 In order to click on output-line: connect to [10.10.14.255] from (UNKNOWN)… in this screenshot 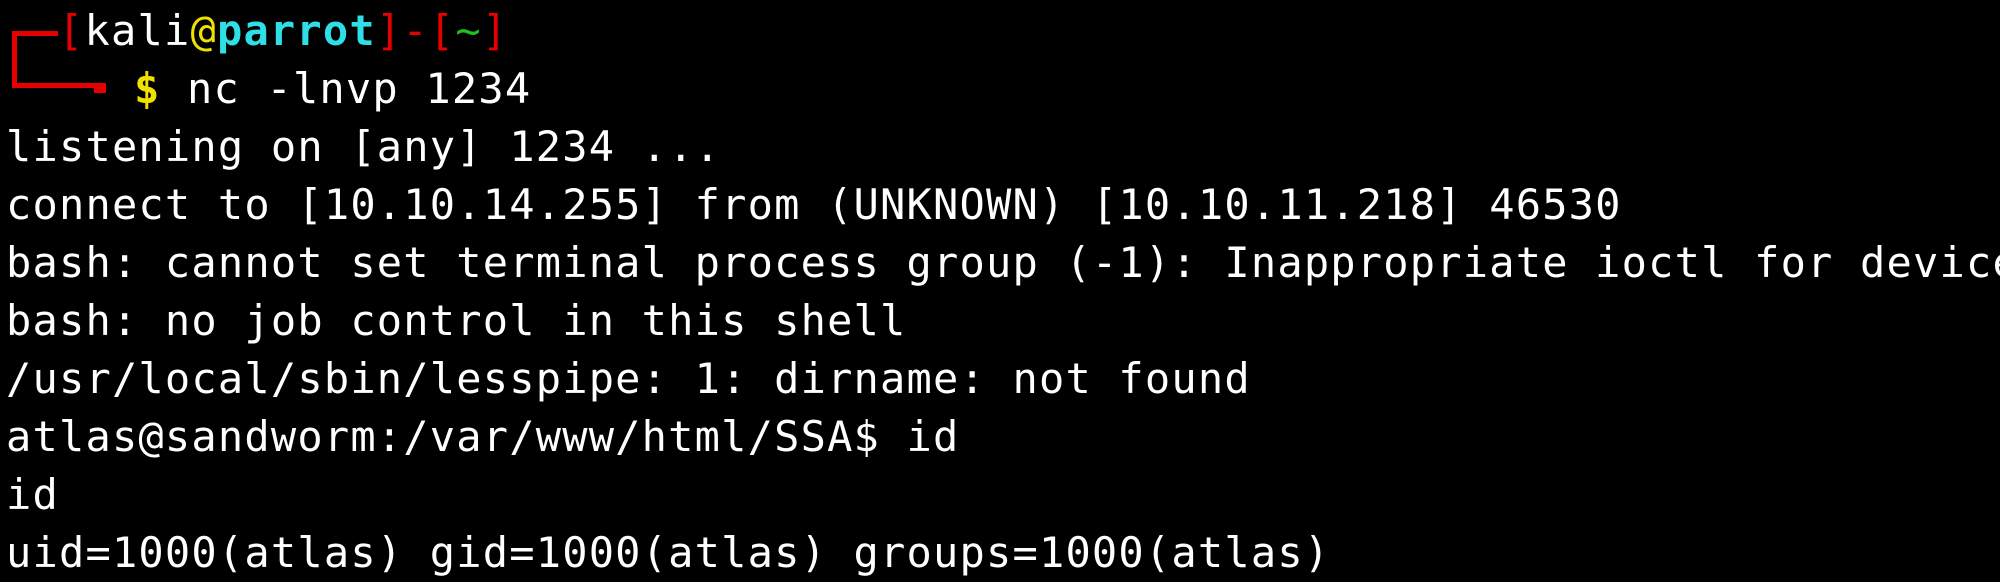, I will do `click(814, 204)`.